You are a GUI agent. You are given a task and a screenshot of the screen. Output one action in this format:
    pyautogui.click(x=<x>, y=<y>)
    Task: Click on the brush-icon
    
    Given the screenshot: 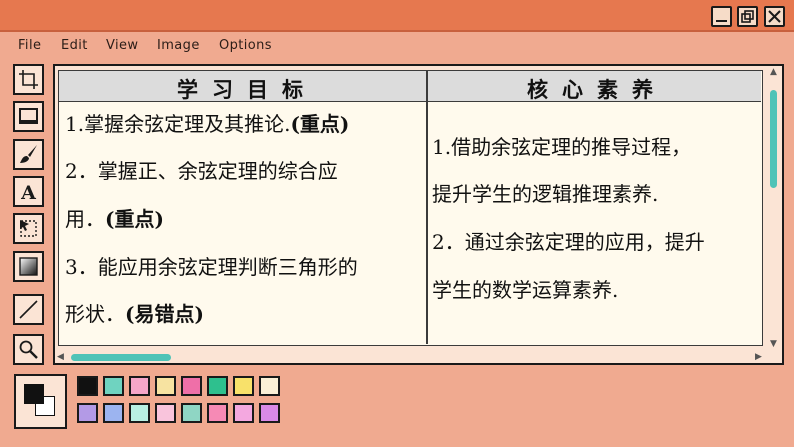 What is the action you would take?
    pyautogui.click(x=28, y=154)
    